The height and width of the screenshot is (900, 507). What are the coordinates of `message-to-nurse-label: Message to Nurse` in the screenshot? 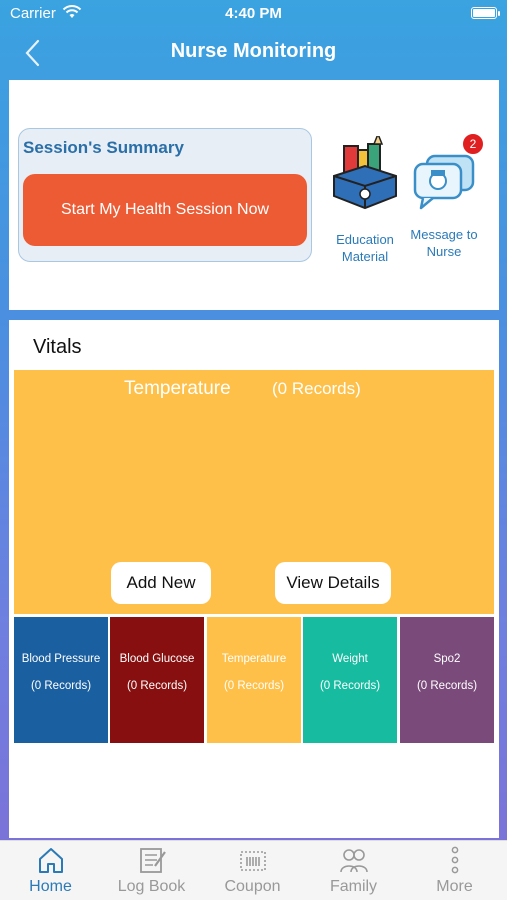 It's located at (444, 243).